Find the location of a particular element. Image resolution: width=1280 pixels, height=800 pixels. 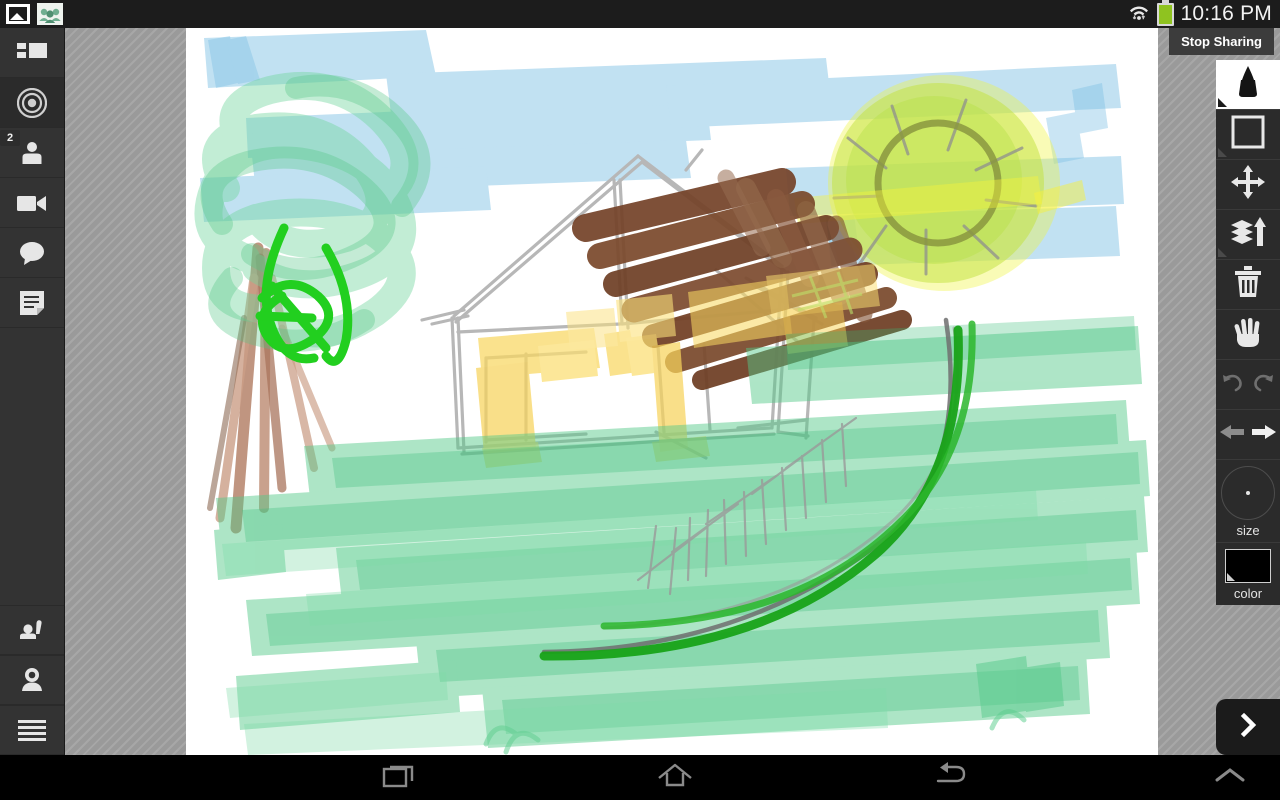

move-arrows-icon is located at coordinates (1248, 184).